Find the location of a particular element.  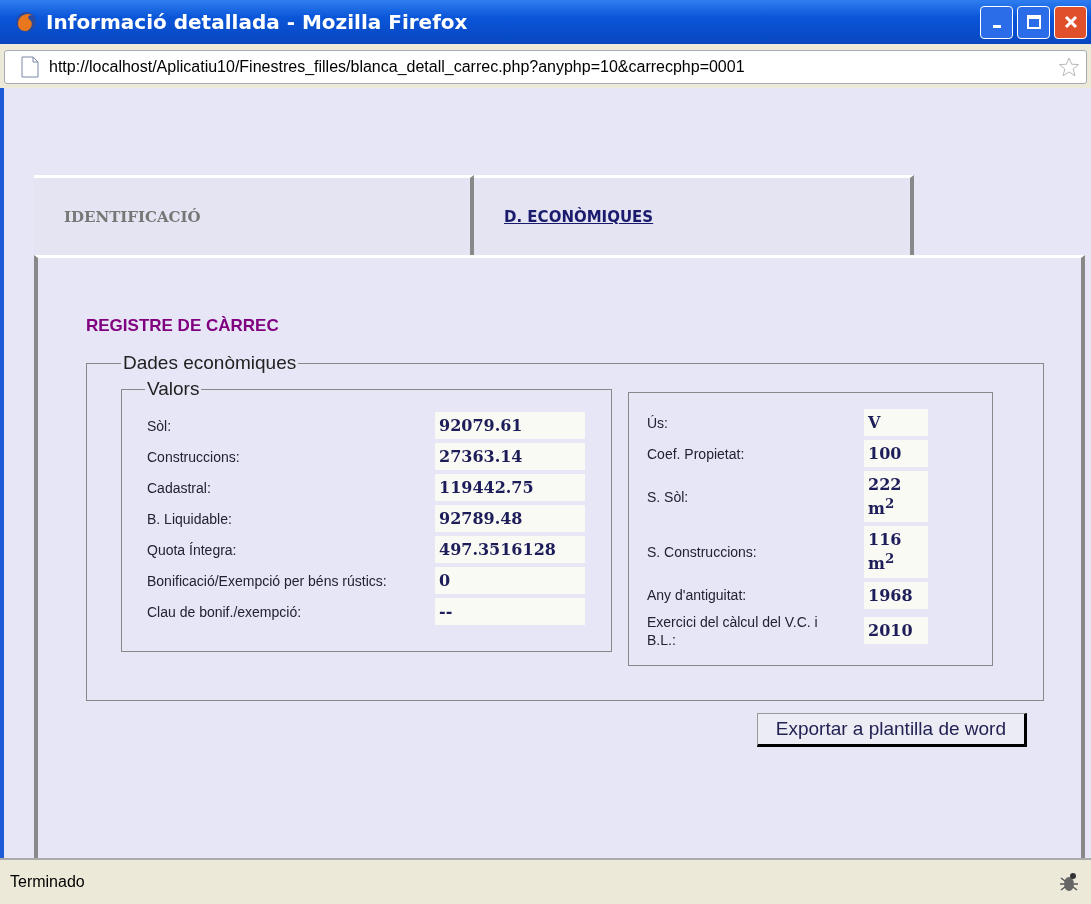

value-field: 222 m$^{2}$ is located at coordinates (896, 497).